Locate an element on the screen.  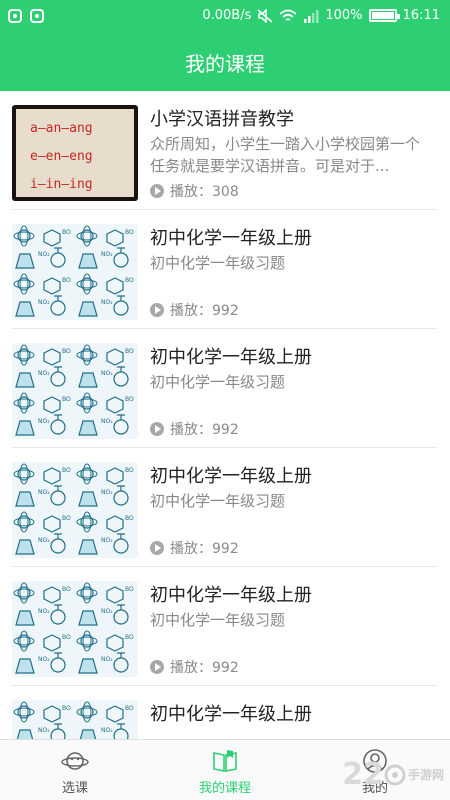
page-title: 我的课程 is located at coordinates (225, 64).